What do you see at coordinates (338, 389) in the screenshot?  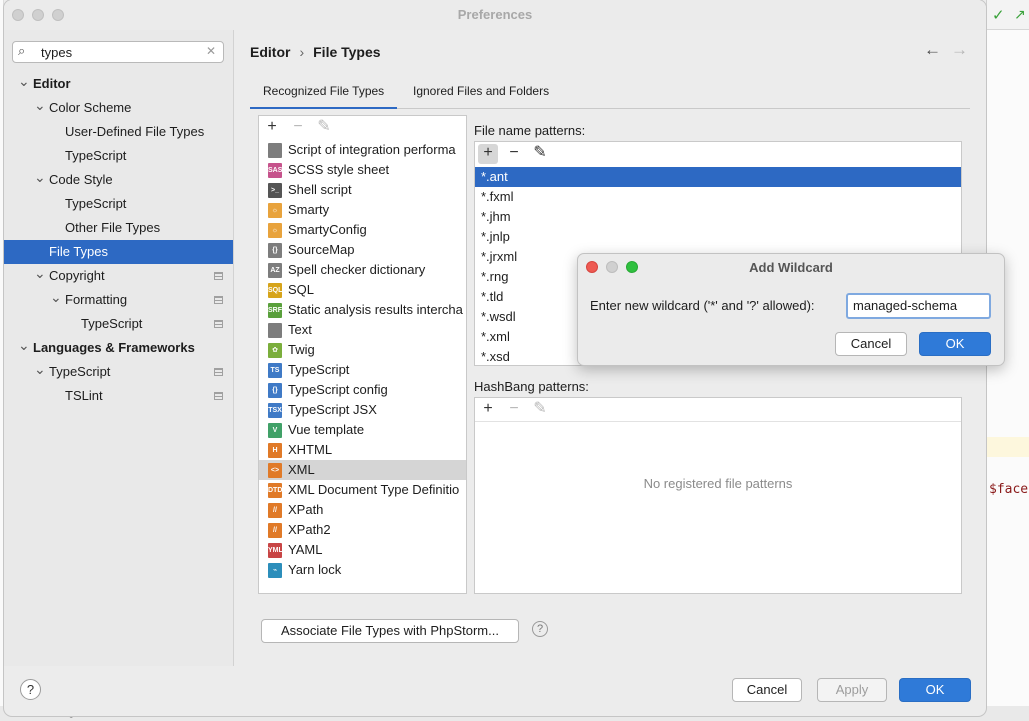 I see `file-type-name: TypeScript config` at bounding box center [338, 389].